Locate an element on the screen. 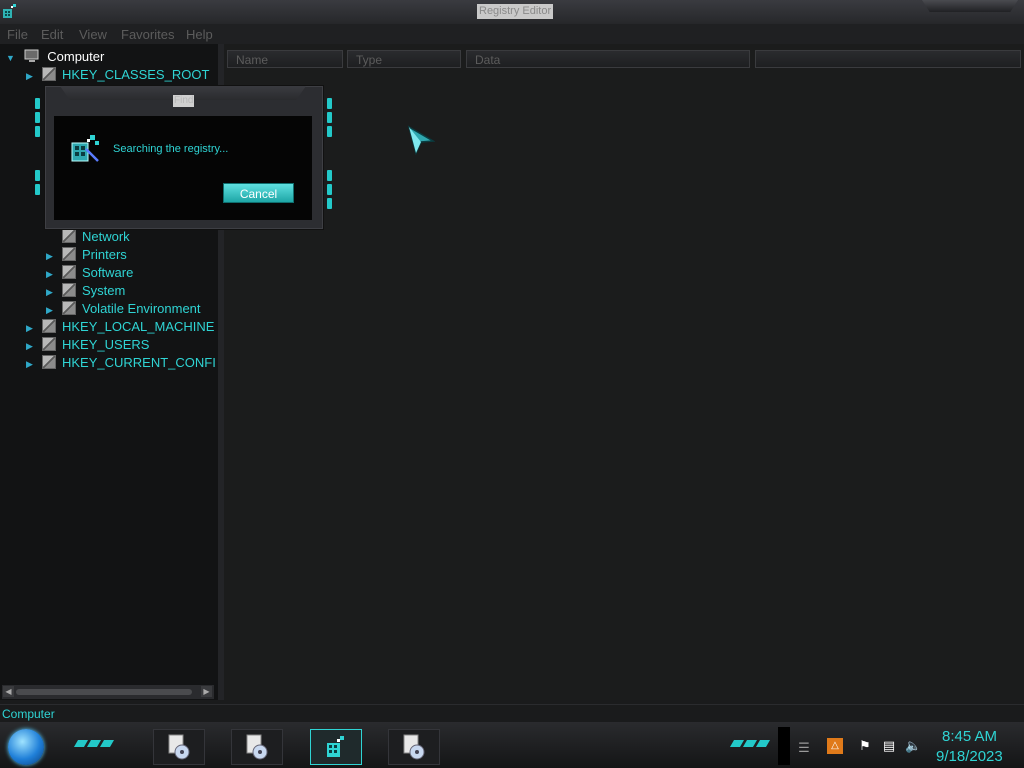 The height and width of the screenshot is (768, 1024). list-header: Name Type Data is located at coordinates (624, 60).